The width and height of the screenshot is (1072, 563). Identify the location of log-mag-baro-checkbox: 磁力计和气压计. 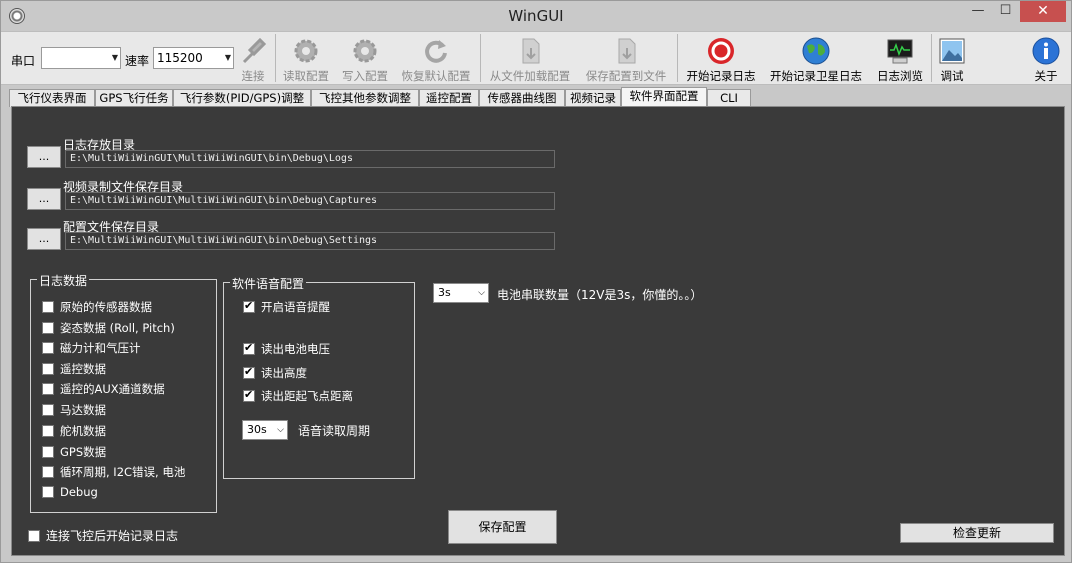
(91, 348).